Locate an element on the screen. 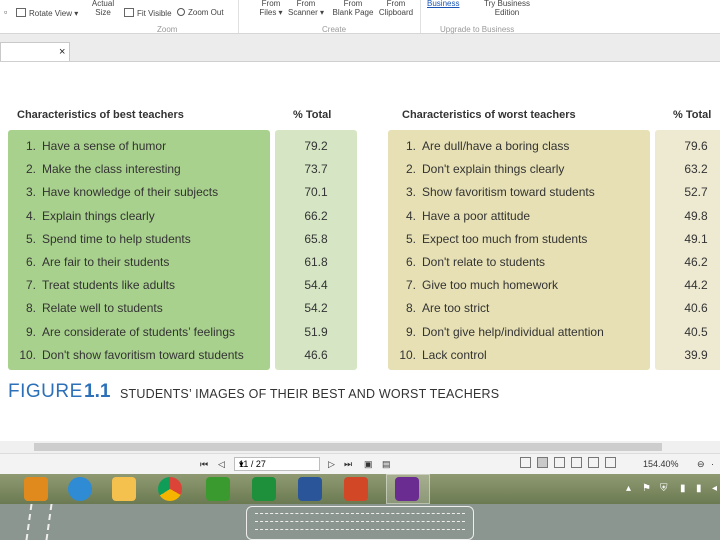 The image size is (720, 540). try-business-button: Try Business Edition is located at coordinates (507, 8).